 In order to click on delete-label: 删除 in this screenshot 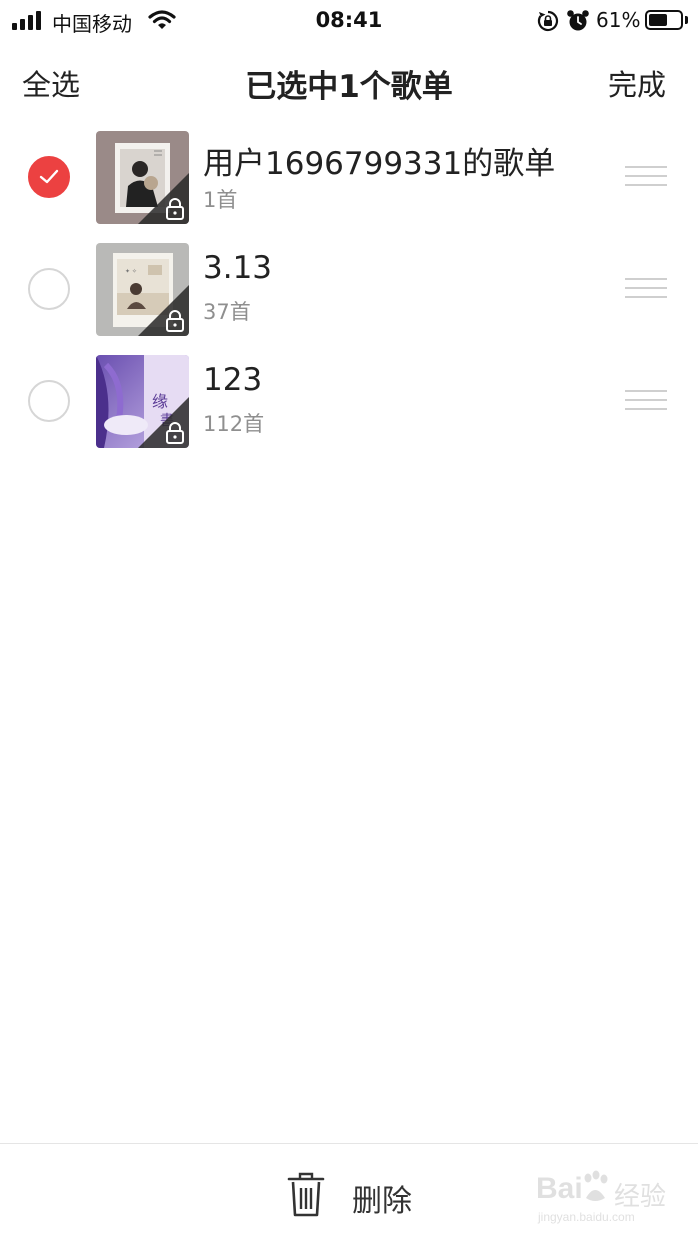, I will do `click(382, 1201)`.